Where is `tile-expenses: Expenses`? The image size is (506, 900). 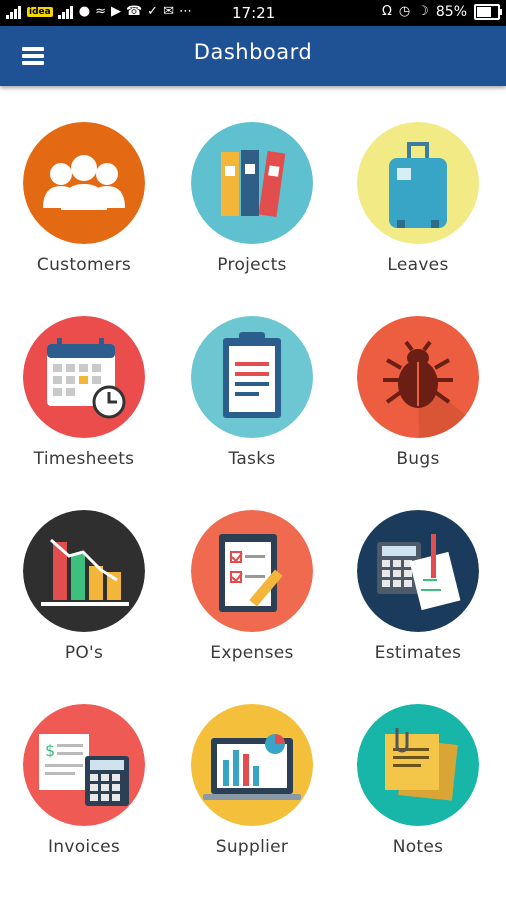
tile-expenses: Expenses is located at coordinates (252, 595).